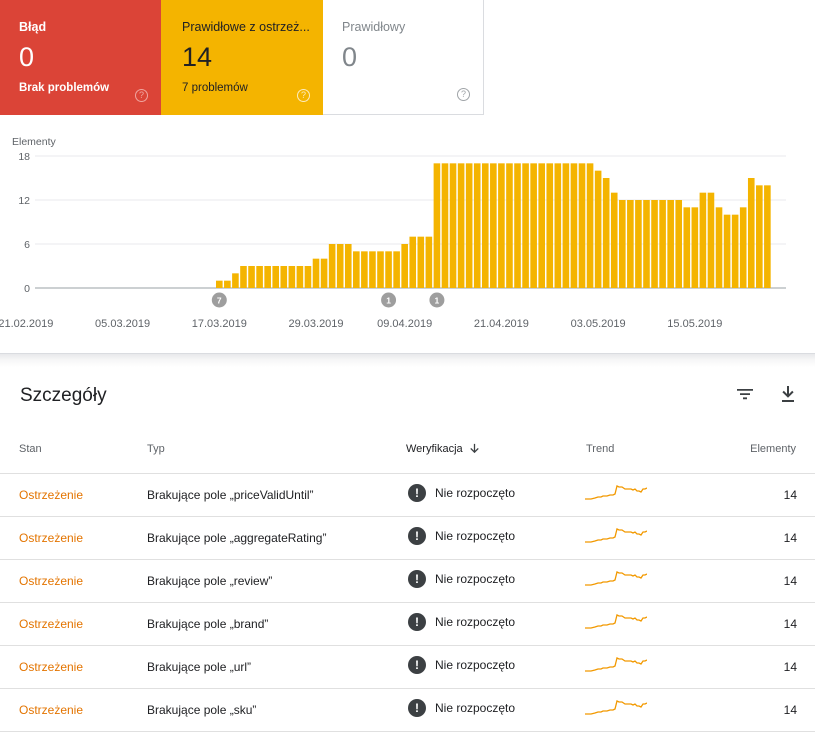  What do you see at coordinates (30, 449) in the screenshot?
I see `column-header-stan: Stan` at bounding box center [30, 449].